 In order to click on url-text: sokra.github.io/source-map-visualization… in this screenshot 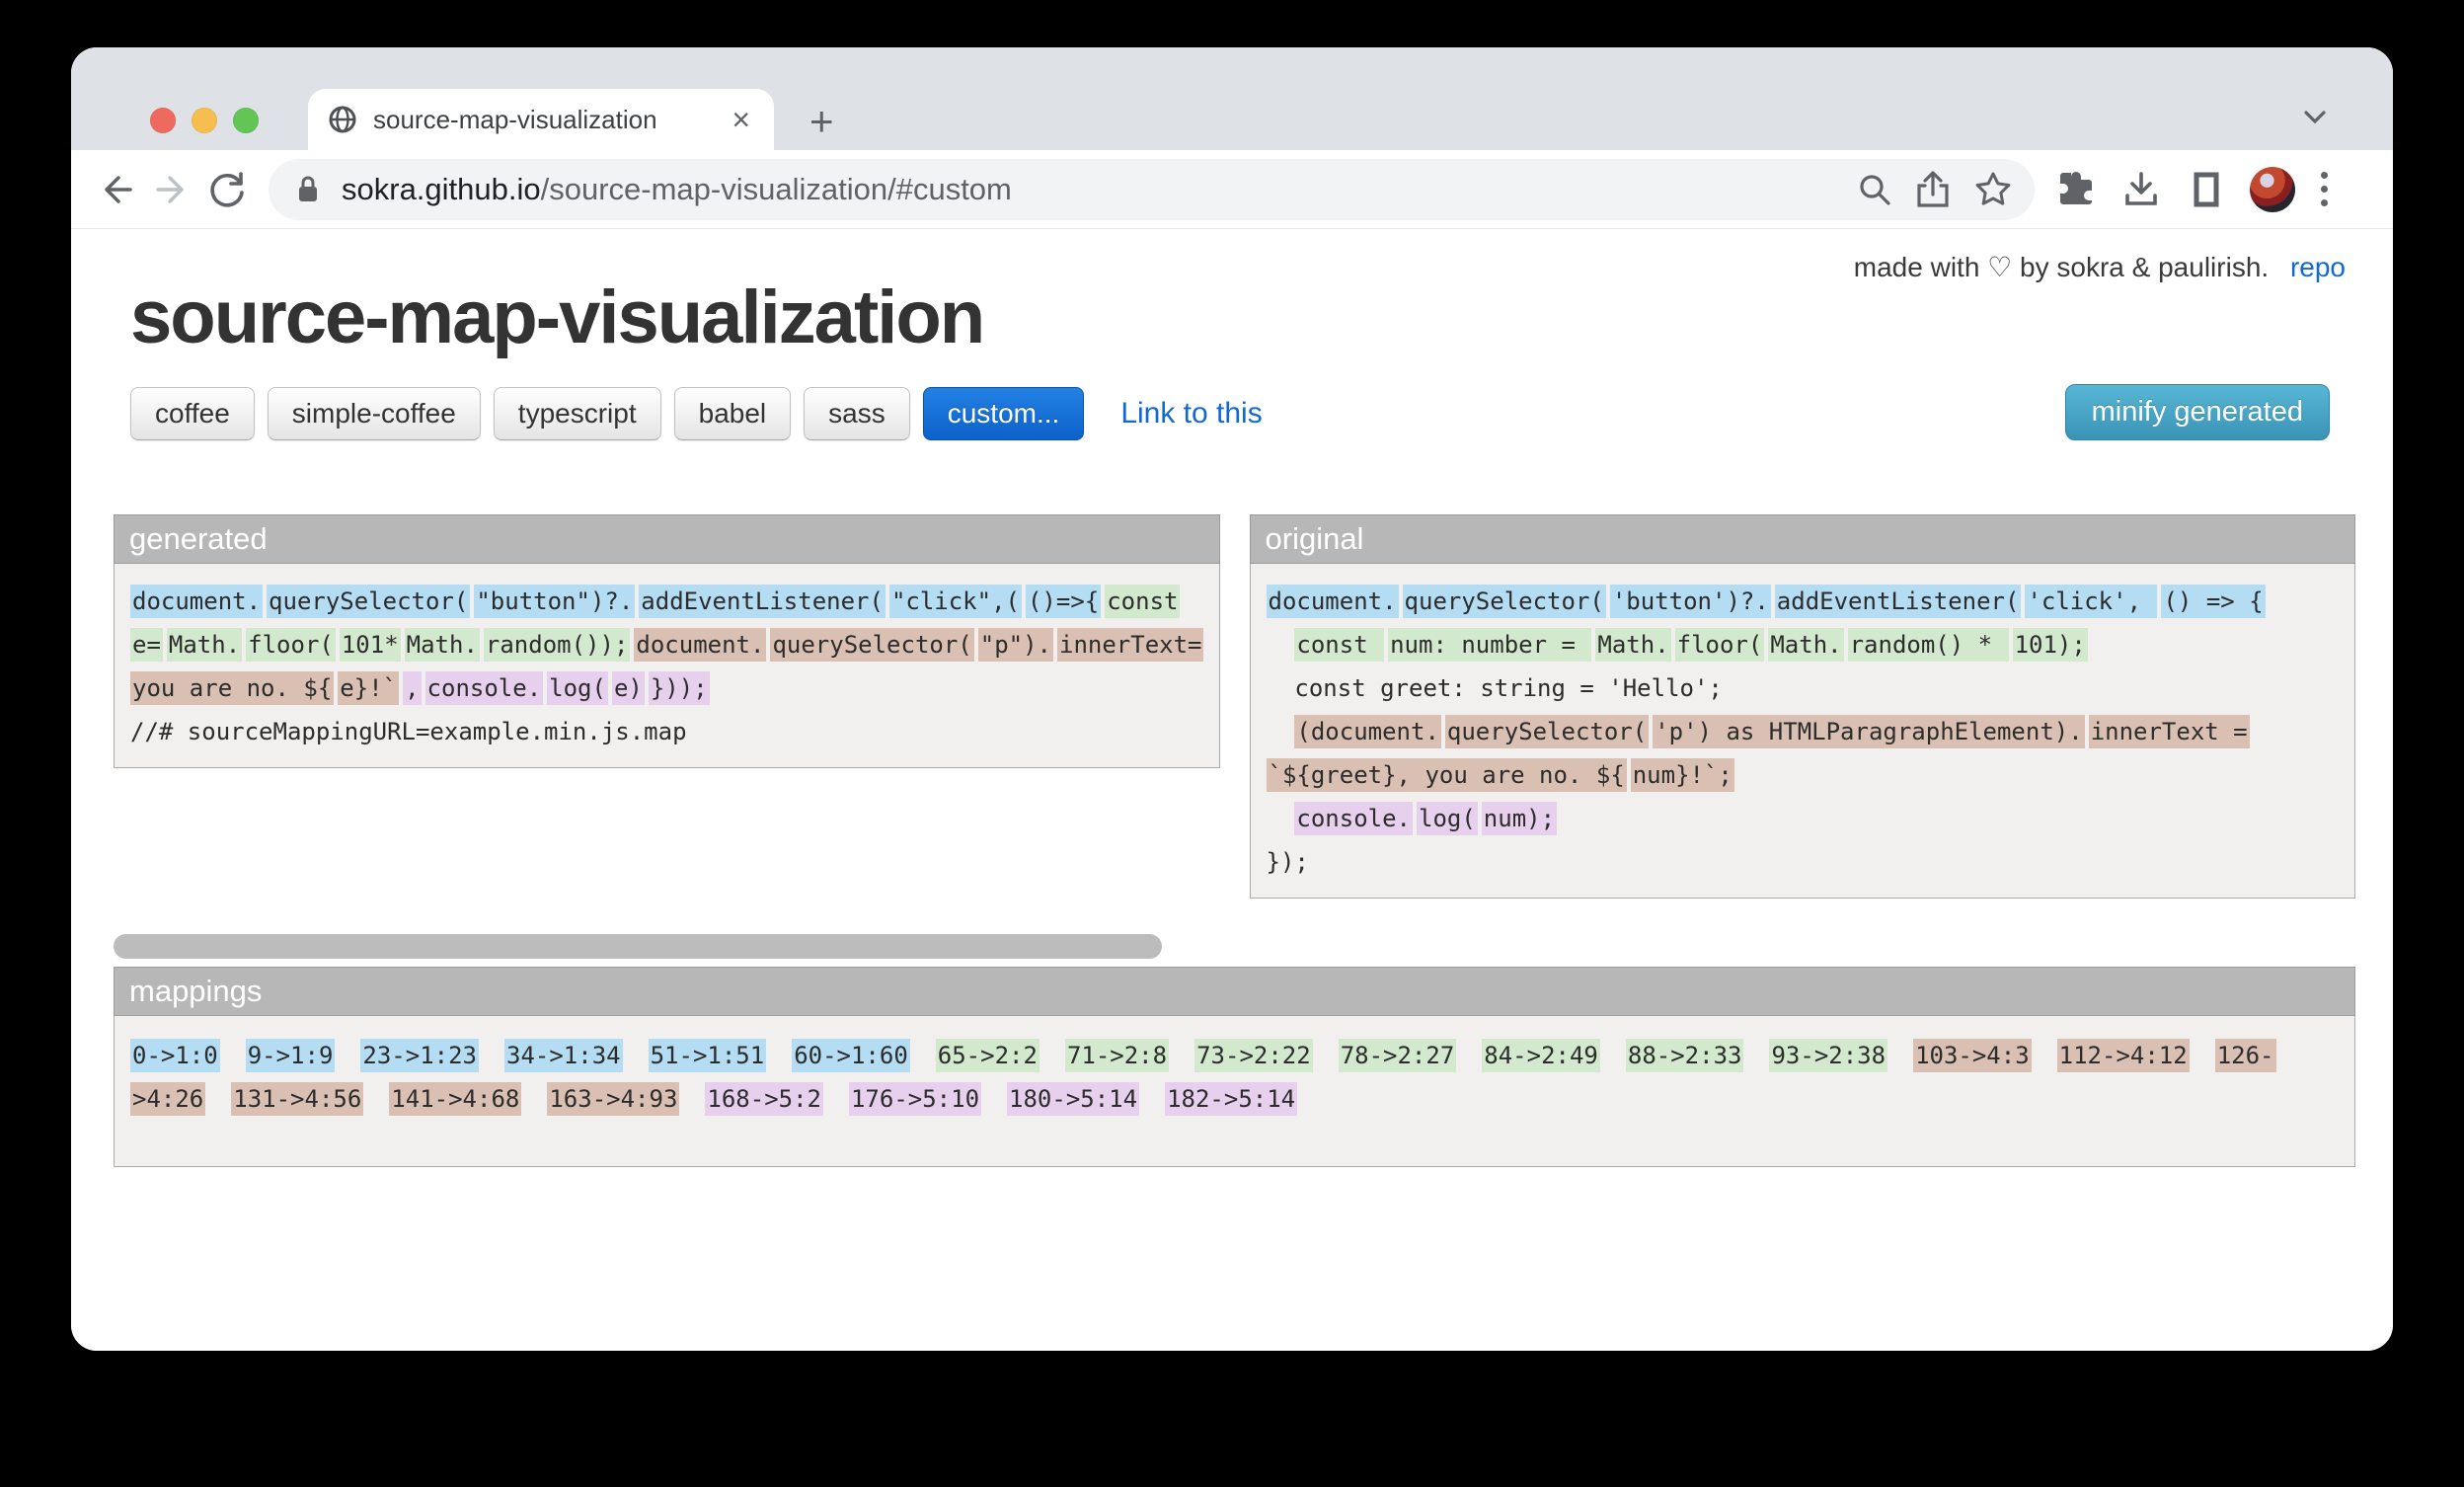, I will do `click(1098, 190)`.